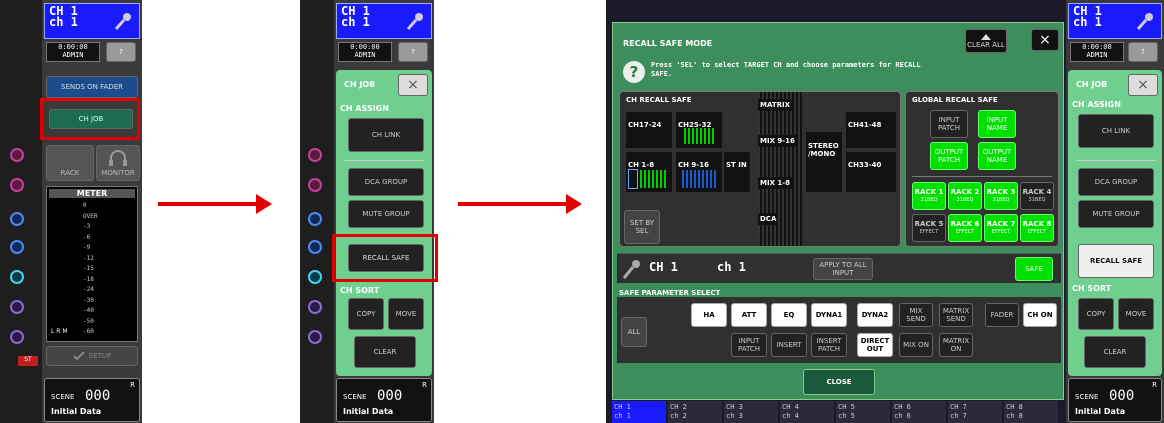 This screenshot has height=423, width=1164. Describe the element at coordinates (875, 315) in the screenshot. I see `dyna2-button: DYNA2` at that location.